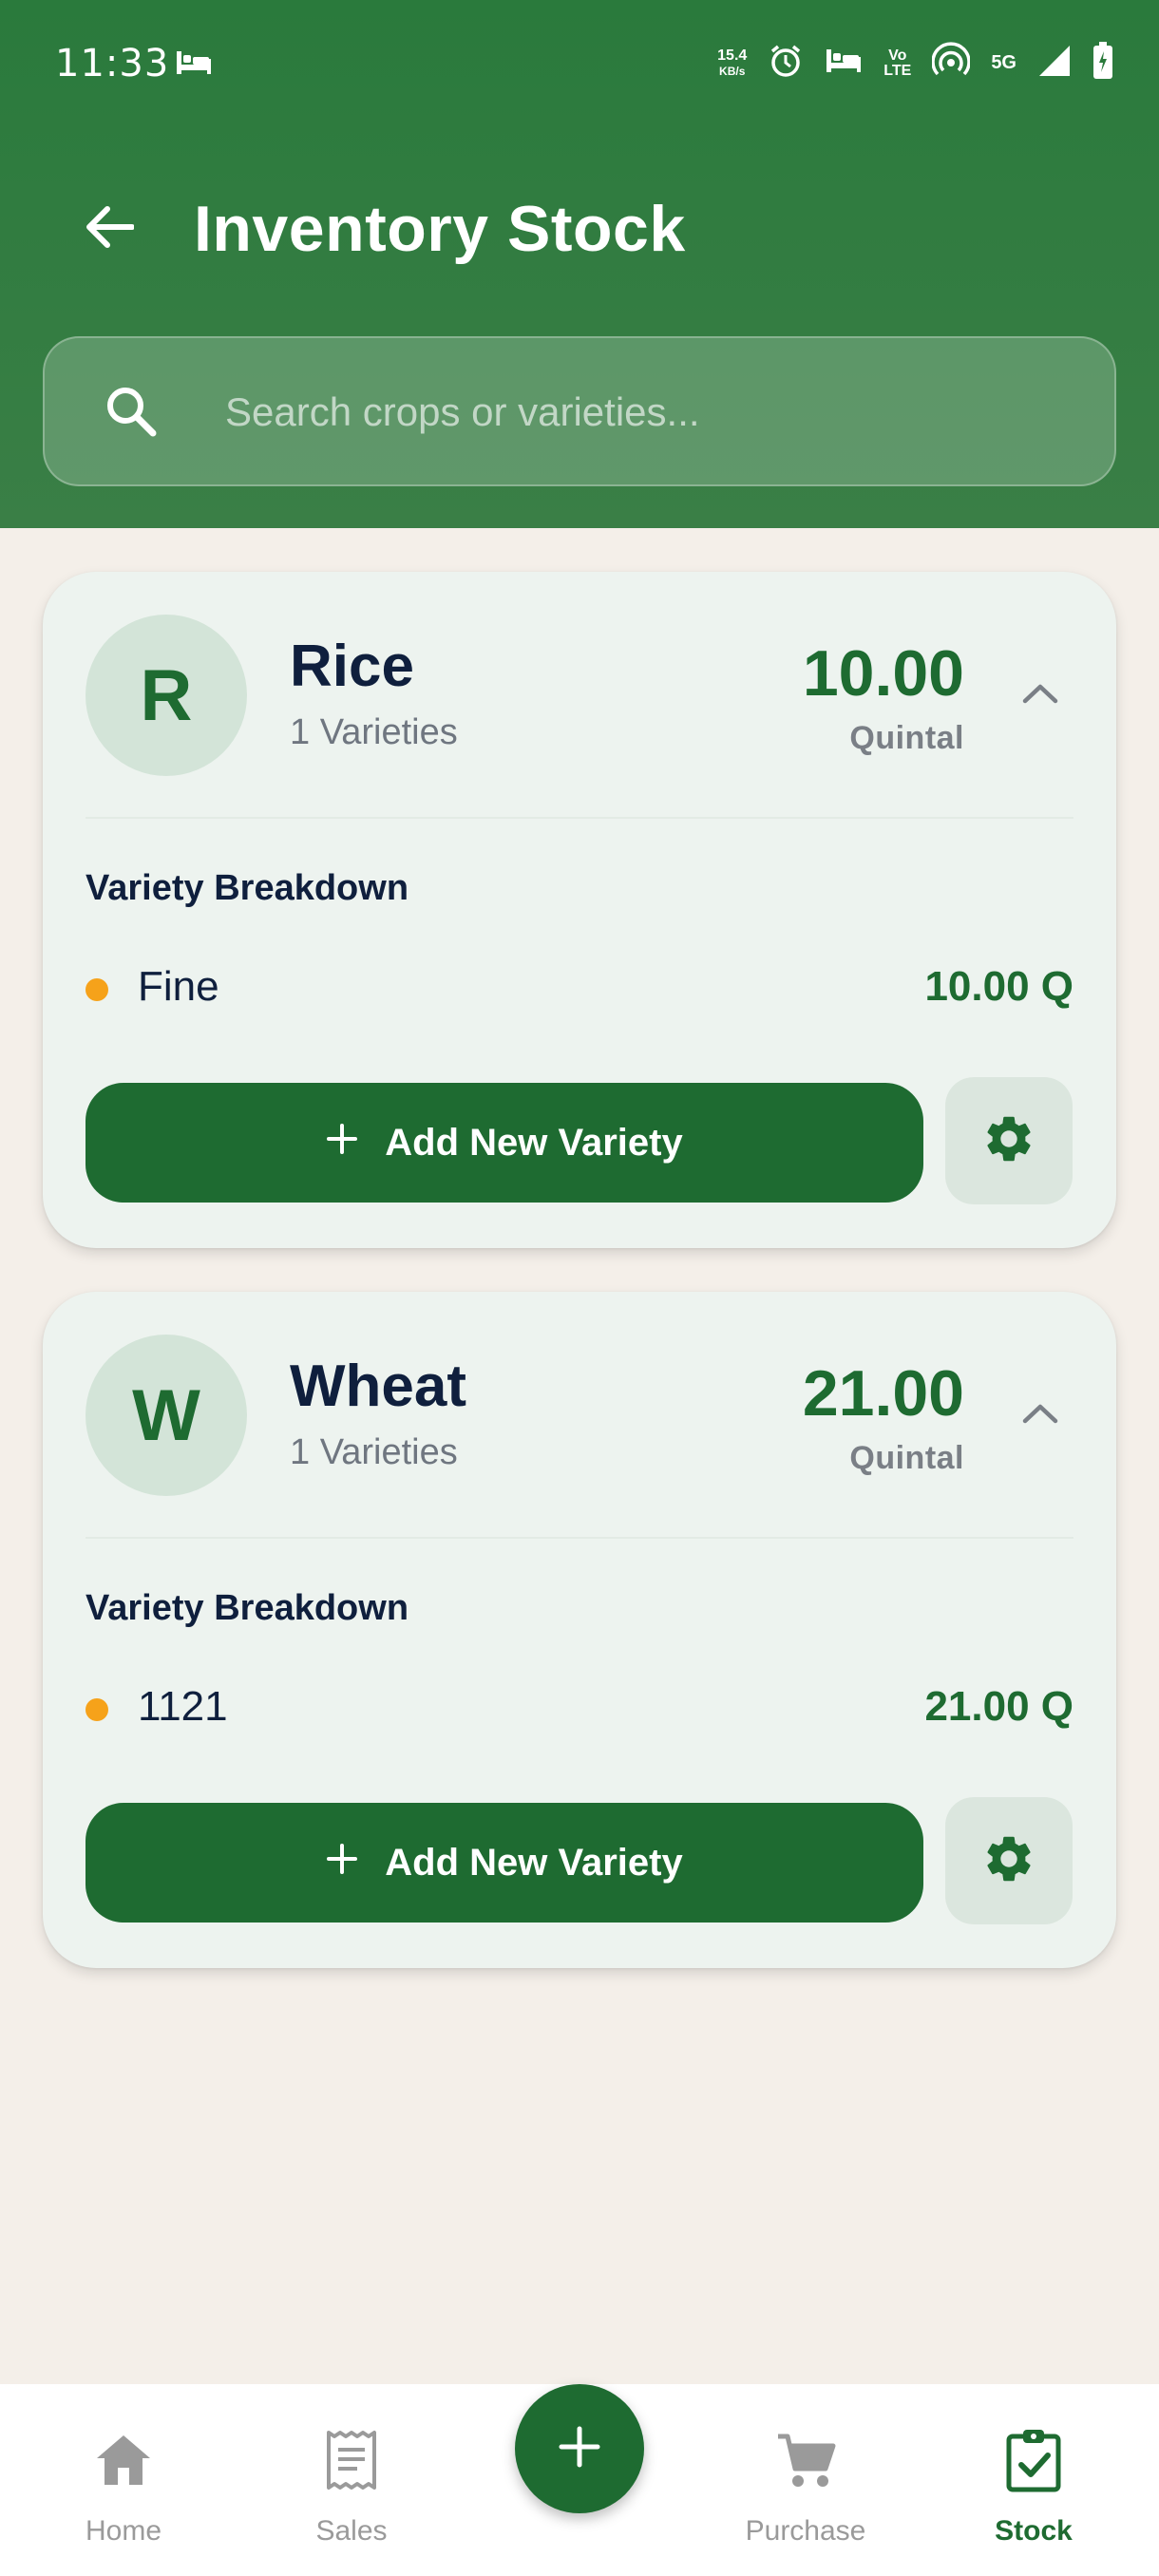  I want to click on crop-name: Rice, so click(352, 666).